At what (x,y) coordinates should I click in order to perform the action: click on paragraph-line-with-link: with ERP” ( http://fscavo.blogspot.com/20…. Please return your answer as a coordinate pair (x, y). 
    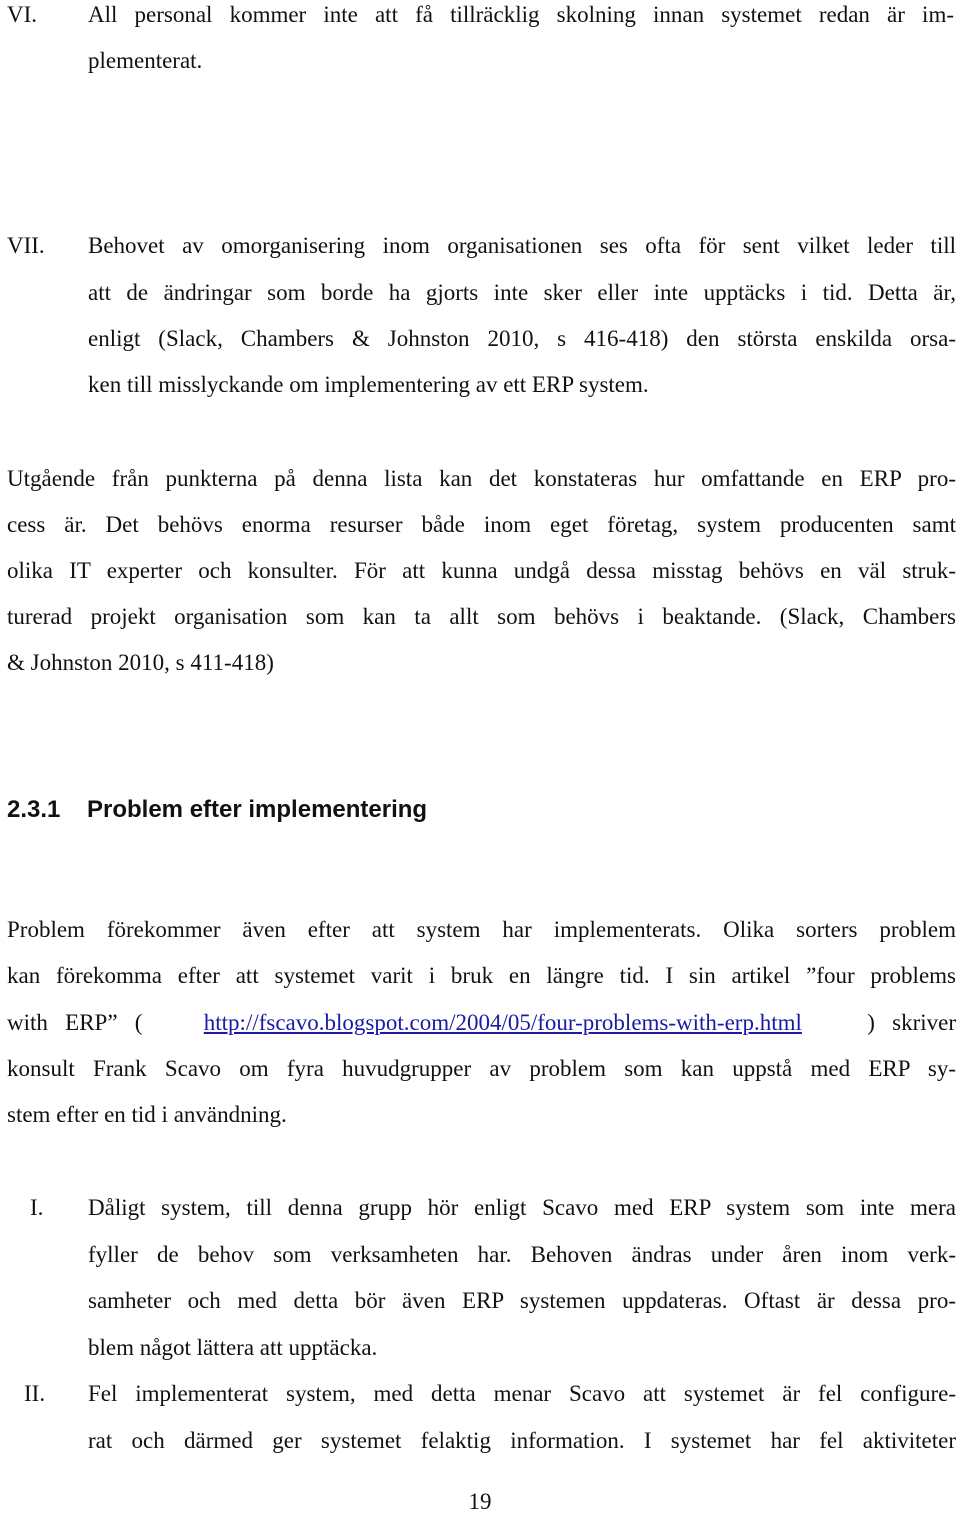
    Looking at the image, I should click on (481, 1023).